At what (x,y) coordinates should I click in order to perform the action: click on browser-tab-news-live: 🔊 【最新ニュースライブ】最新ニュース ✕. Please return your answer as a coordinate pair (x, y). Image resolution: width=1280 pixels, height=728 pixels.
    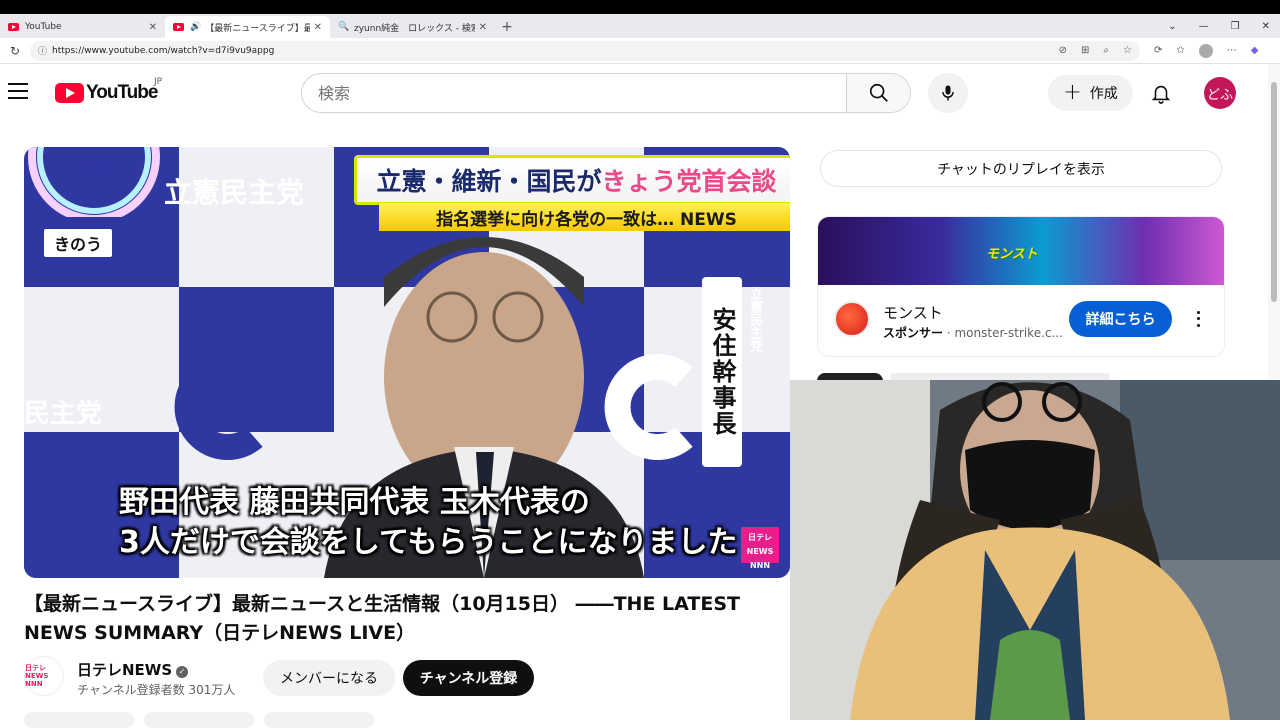
    Looking at the image, I should click on (247, 27).